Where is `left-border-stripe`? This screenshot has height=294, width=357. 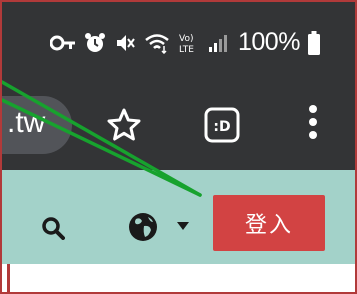
left-border-stripe is located at coordinates (8, 278).